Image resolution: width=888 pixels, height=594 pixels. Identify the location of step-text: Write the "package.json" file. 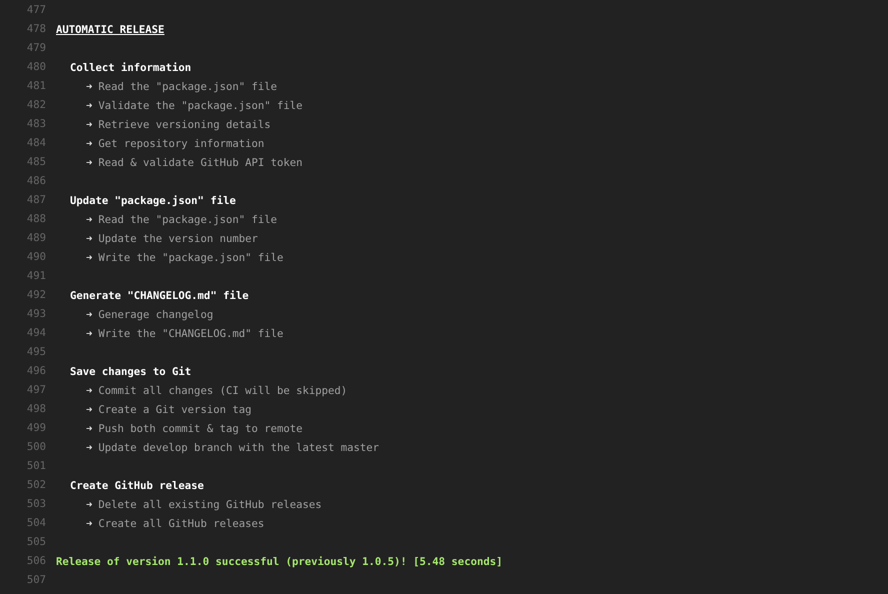
(191, 257).